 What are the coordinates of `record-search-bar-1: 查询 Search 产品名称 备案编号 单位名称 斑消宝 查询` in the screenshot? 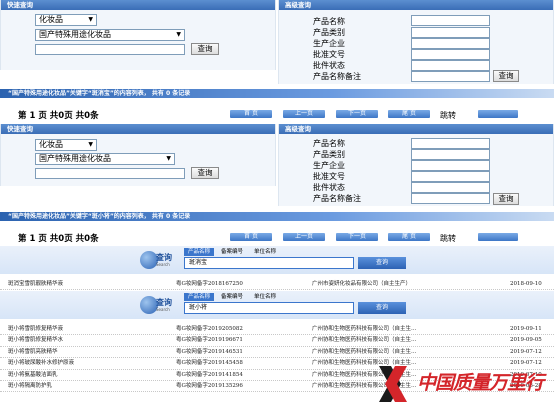 It's located at (277, 260).